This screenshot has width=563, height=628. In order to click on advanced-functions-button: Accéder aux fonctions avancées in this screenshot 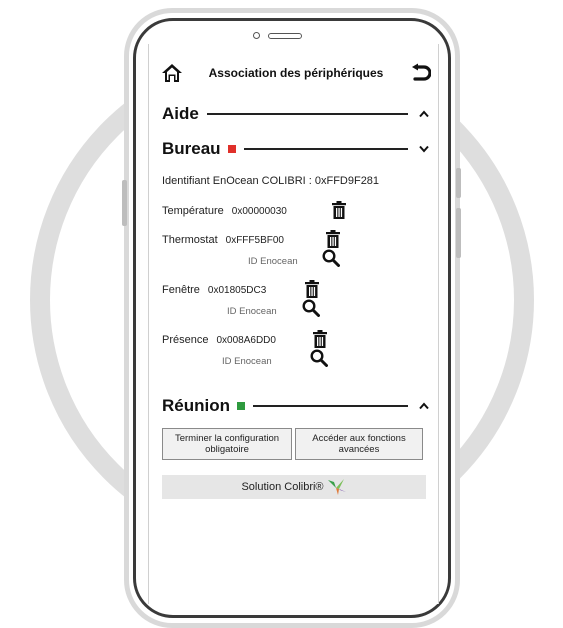, I will do `click(359, 444)`.